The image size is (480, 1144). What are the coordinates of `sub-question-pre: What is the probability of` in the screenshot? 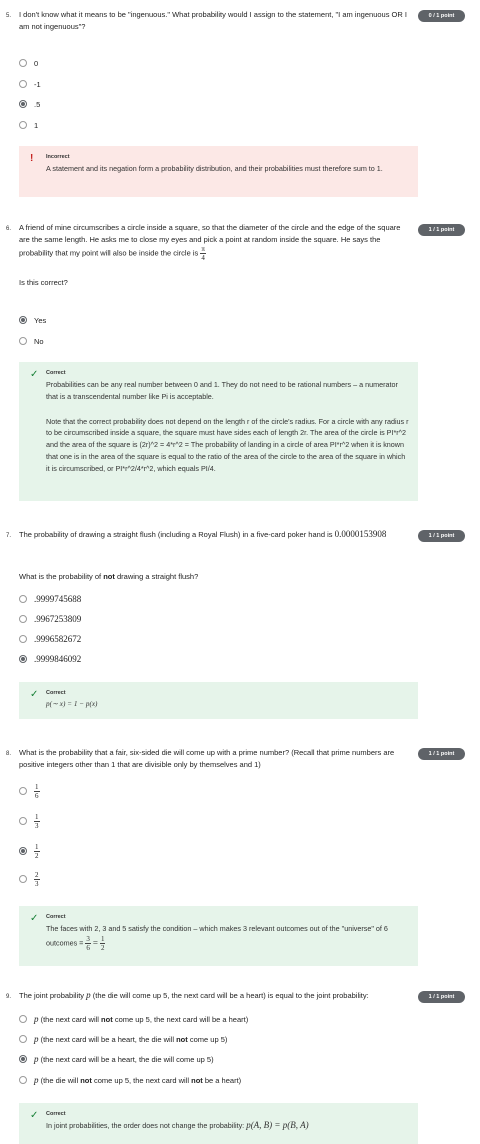 It's located at (60, 576).